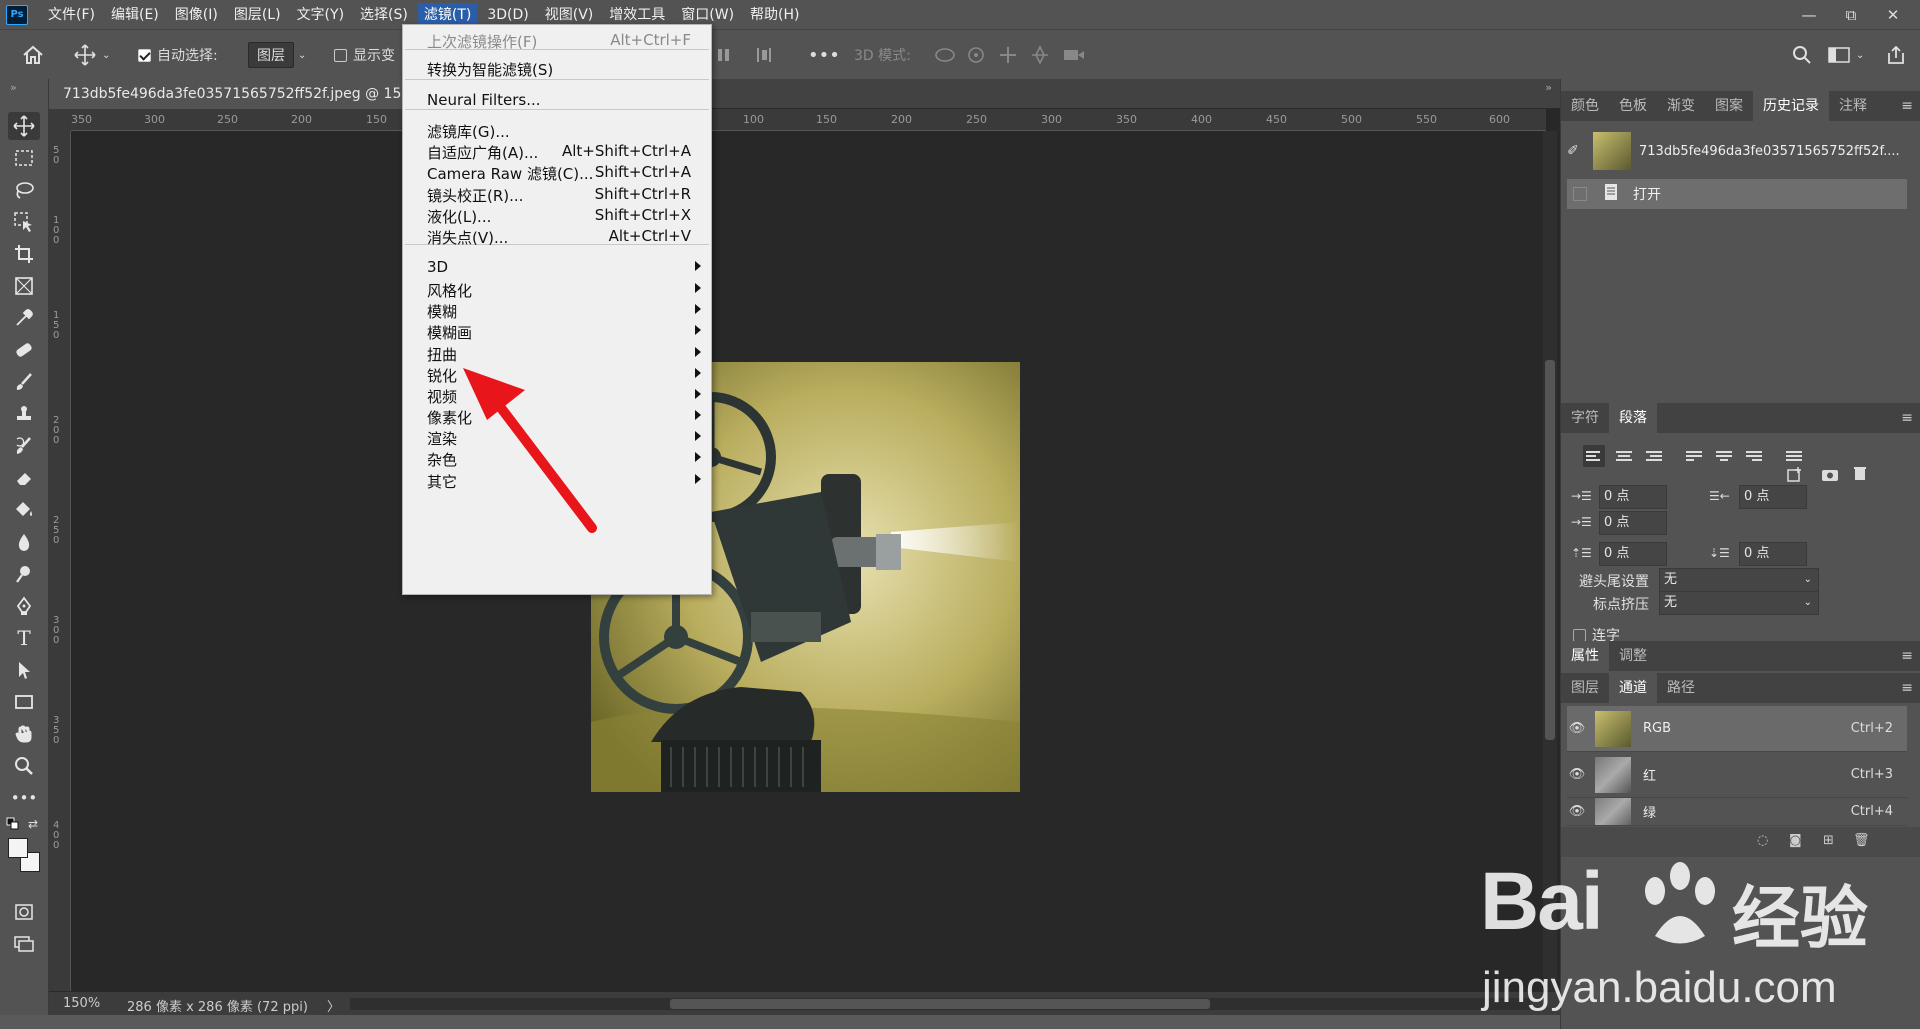  Describe the element at coordinates (24, 350) in the screenshot. I see `healing-brush-tool-icon` at that location.